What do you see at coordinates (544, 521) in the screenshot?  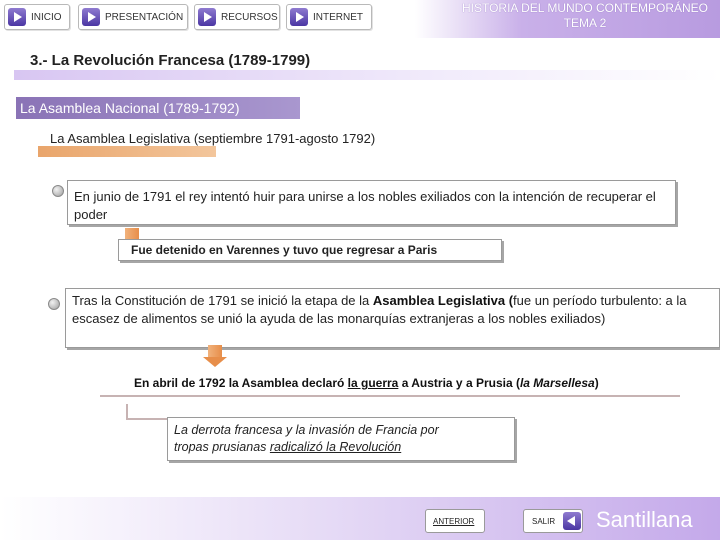 I see `salir-label: SALIR` at bounding box center [544, 521].